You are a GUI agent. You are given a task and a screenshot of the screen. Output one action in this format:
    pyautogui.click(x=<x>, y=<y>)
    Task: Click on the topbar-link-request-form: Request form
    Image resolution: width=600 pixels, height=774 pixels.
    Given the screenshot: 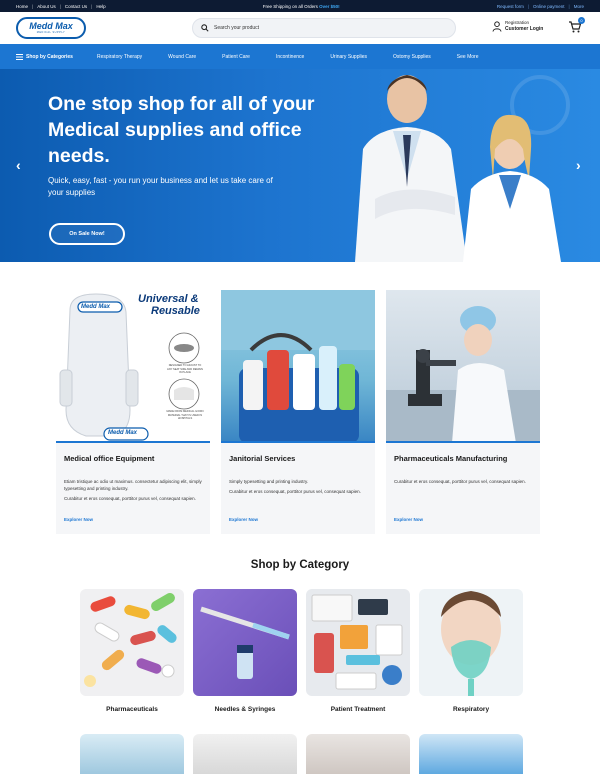 What is the action you would take?
    pyautogui.click(x=510, y=6)
    